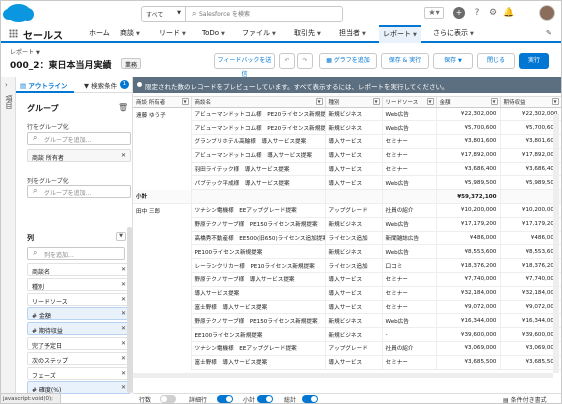  What do you see at coordinates (9, 102) in the screenshot?
I see `fields-rail-label: 項目` at bounding box center [9, 102].